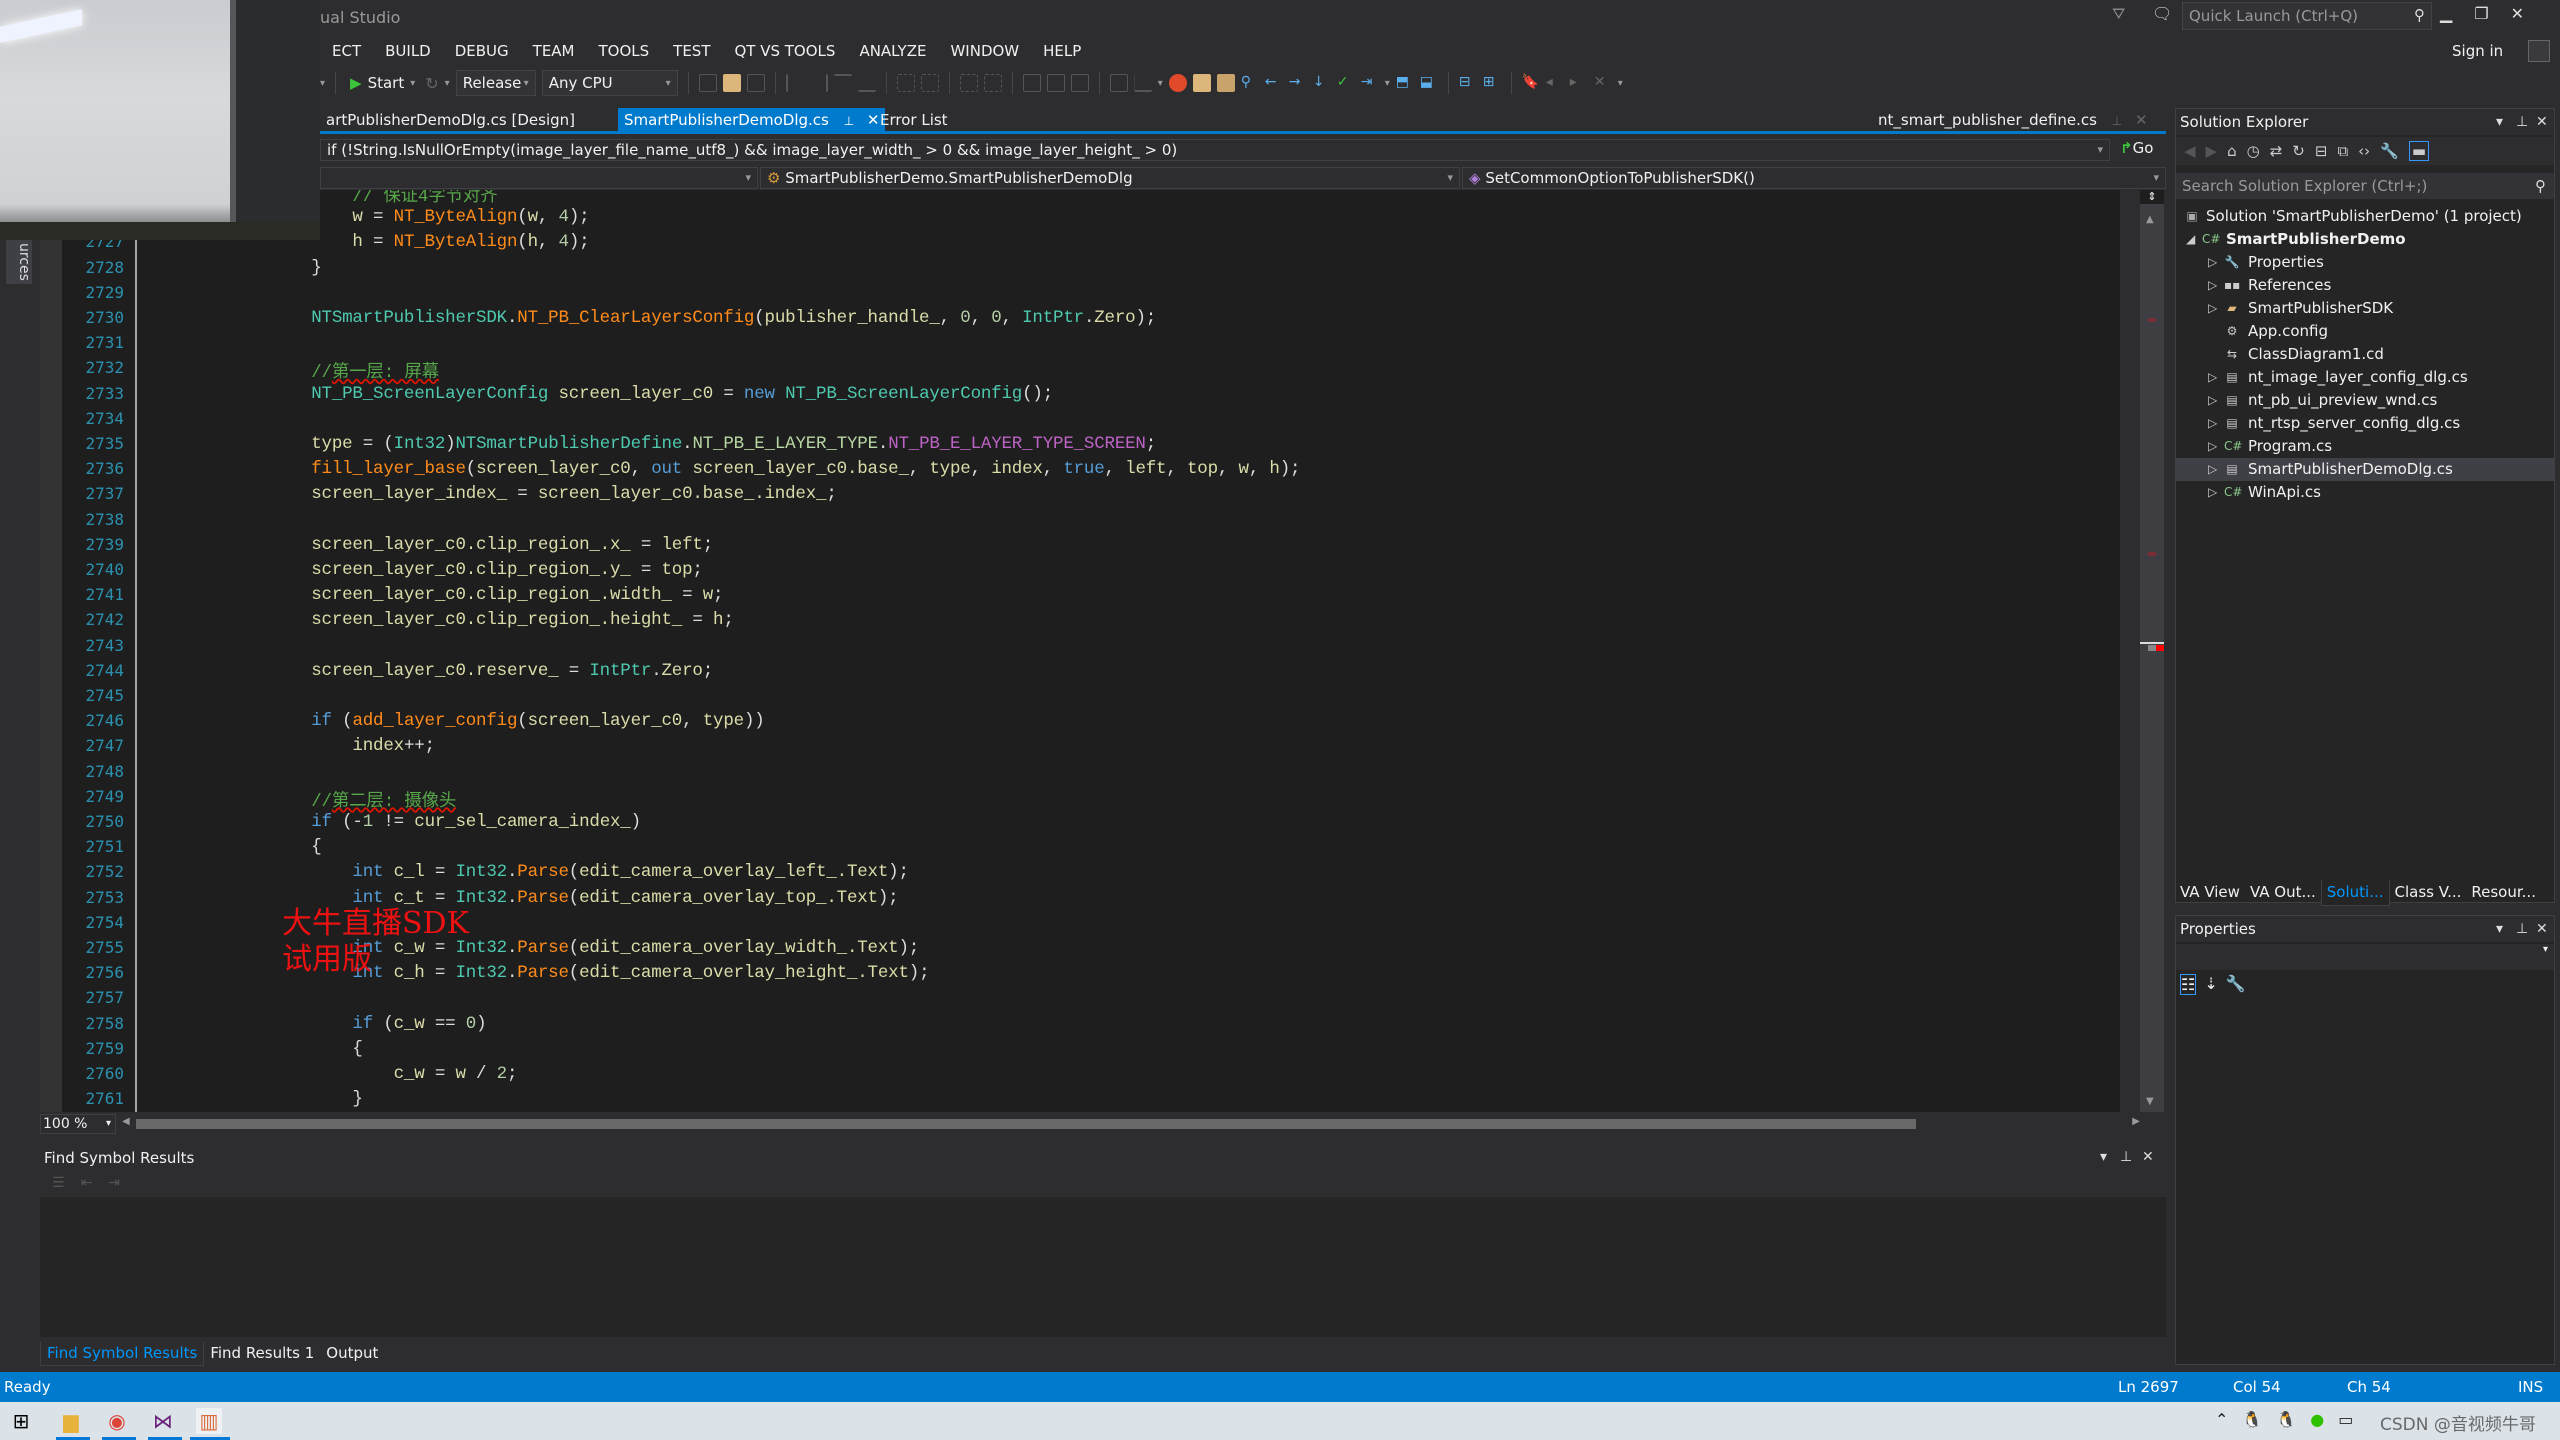  I want to click on layout-icon, so click(755, 83).